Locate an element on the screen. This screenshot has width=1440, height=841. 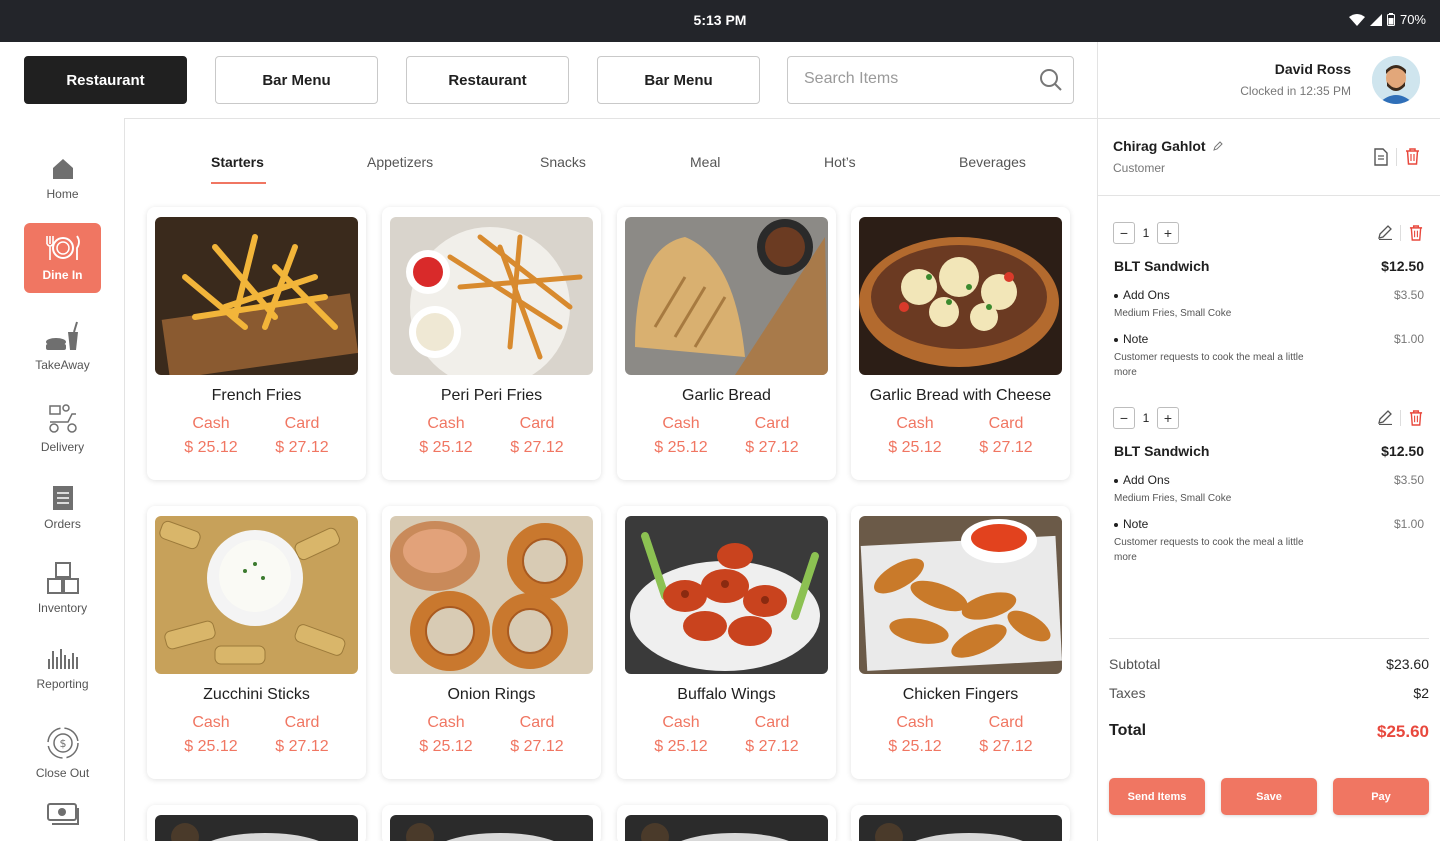
pay-button: Pay is located at coordinates (1381, 796).